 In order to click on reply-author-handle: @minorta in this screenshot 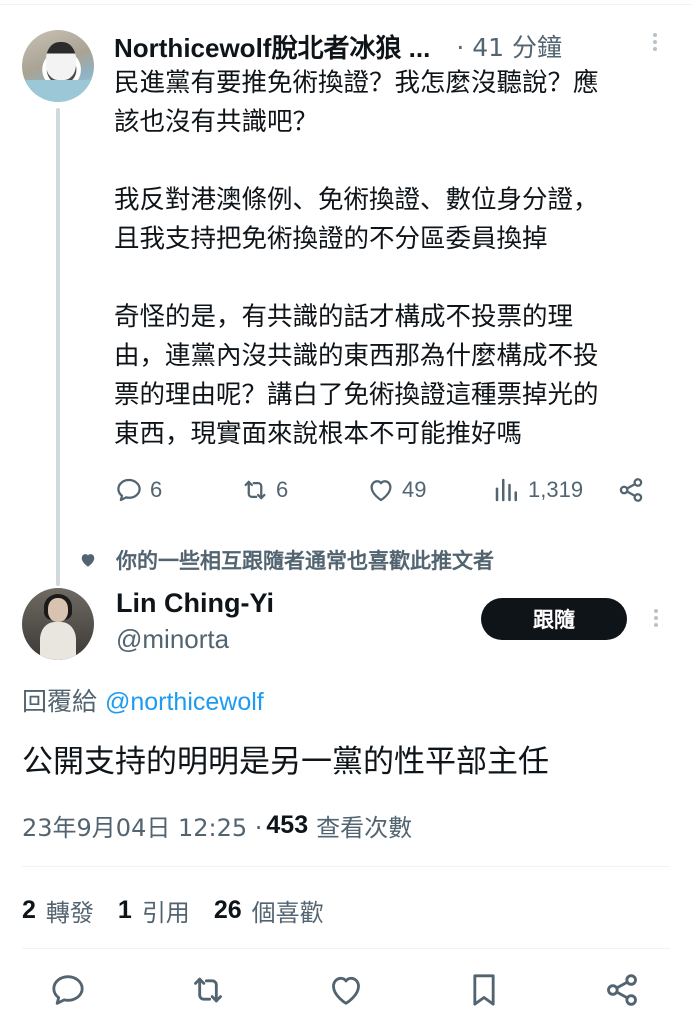, I will do `click(172, 639)`.